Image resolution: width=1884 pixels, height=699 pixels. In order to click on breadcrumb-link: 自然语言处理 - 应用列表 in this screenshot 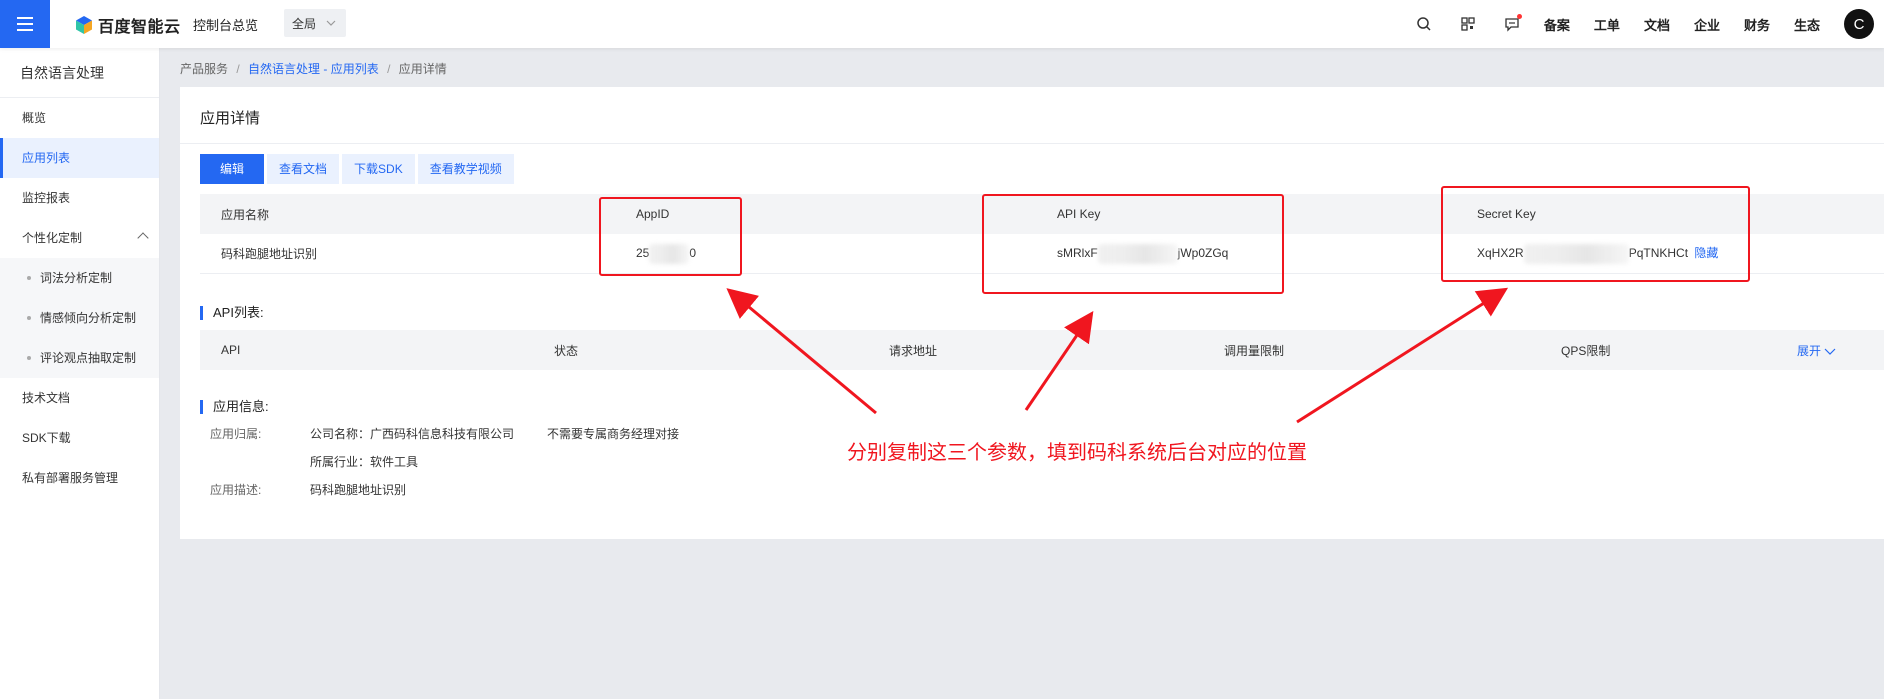, I will do `click(313, 69)`.